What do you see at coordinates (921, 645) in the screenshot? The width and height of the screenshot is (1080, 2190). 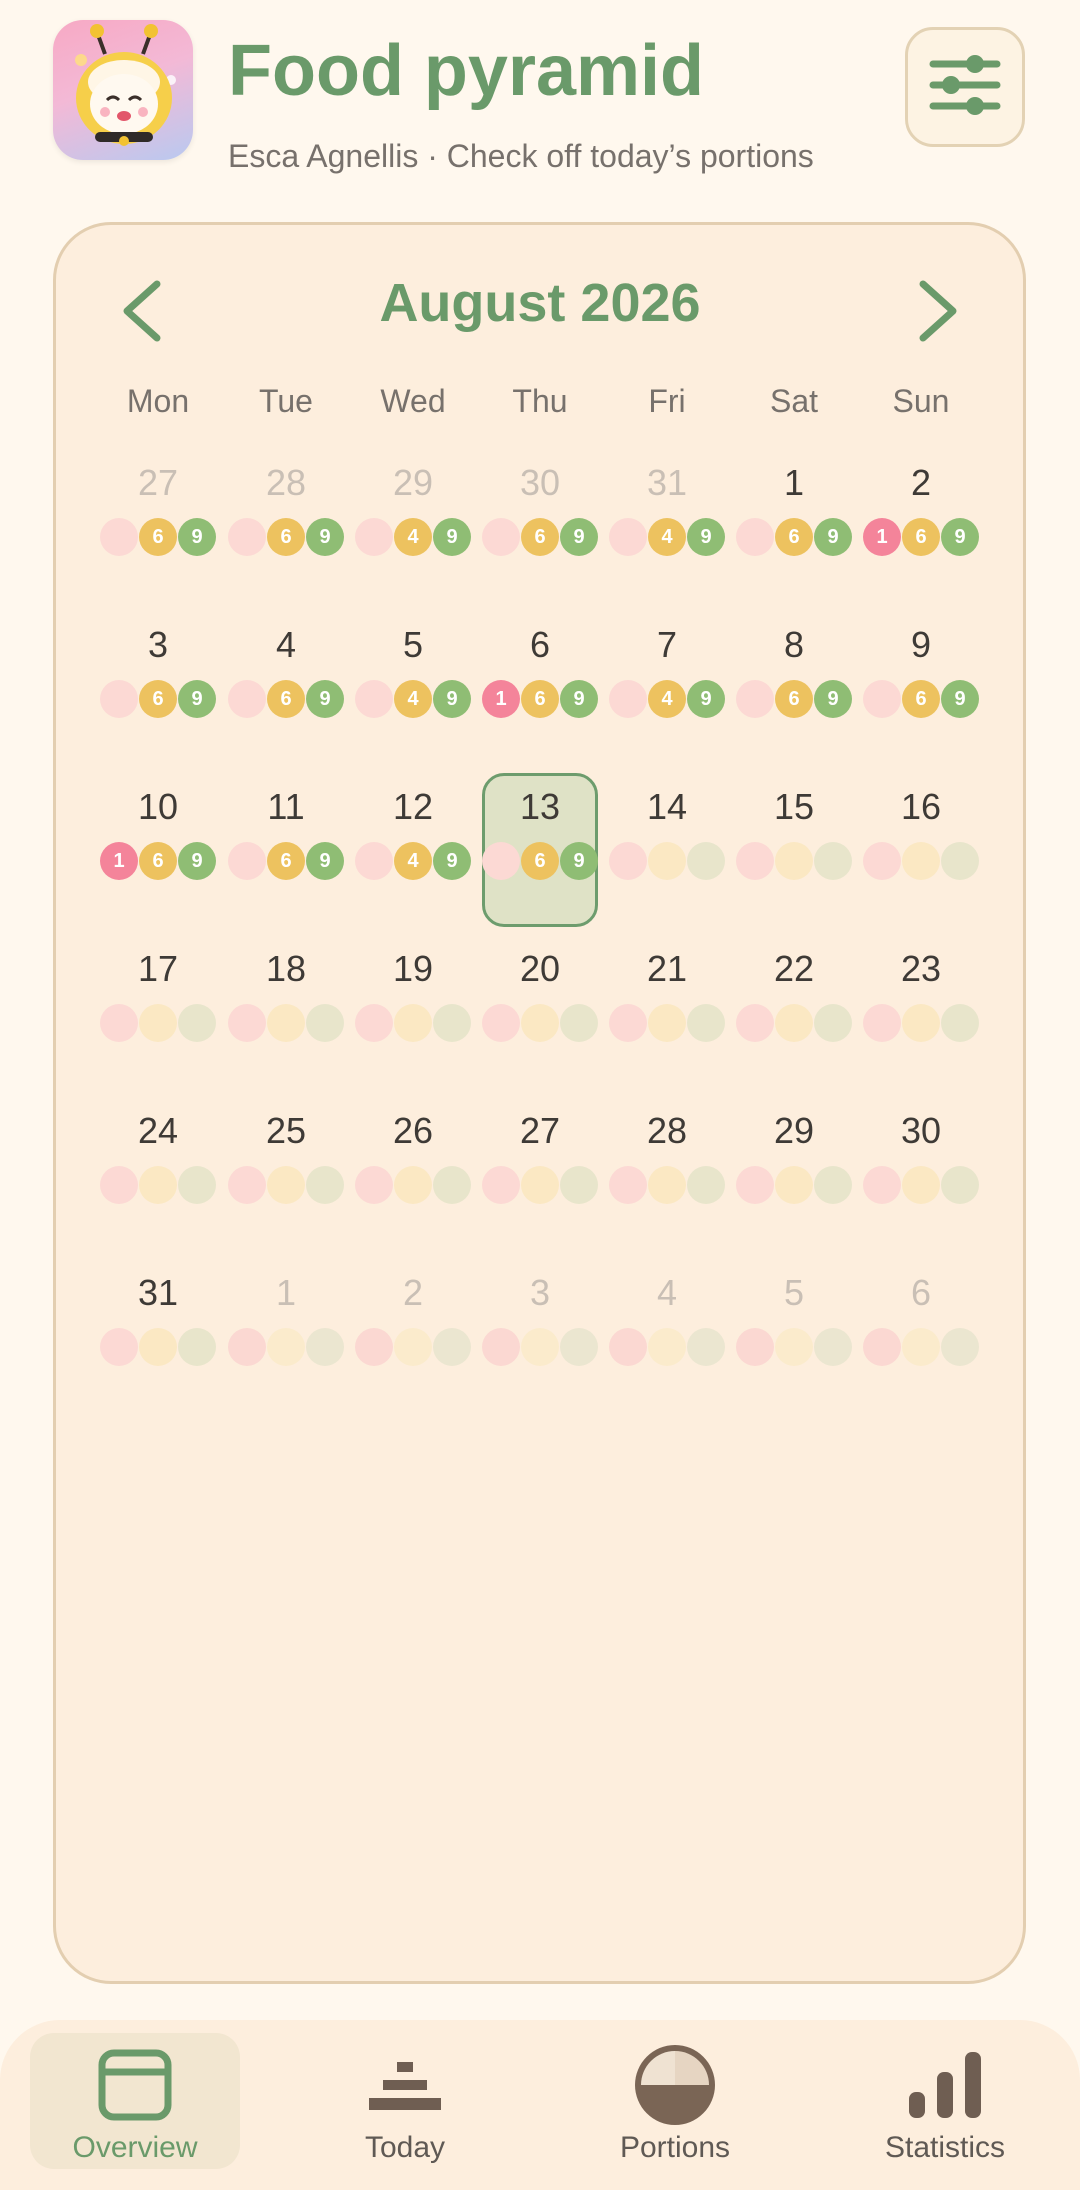 I see `calendar-day: 9` at bounding box center [921, 645].